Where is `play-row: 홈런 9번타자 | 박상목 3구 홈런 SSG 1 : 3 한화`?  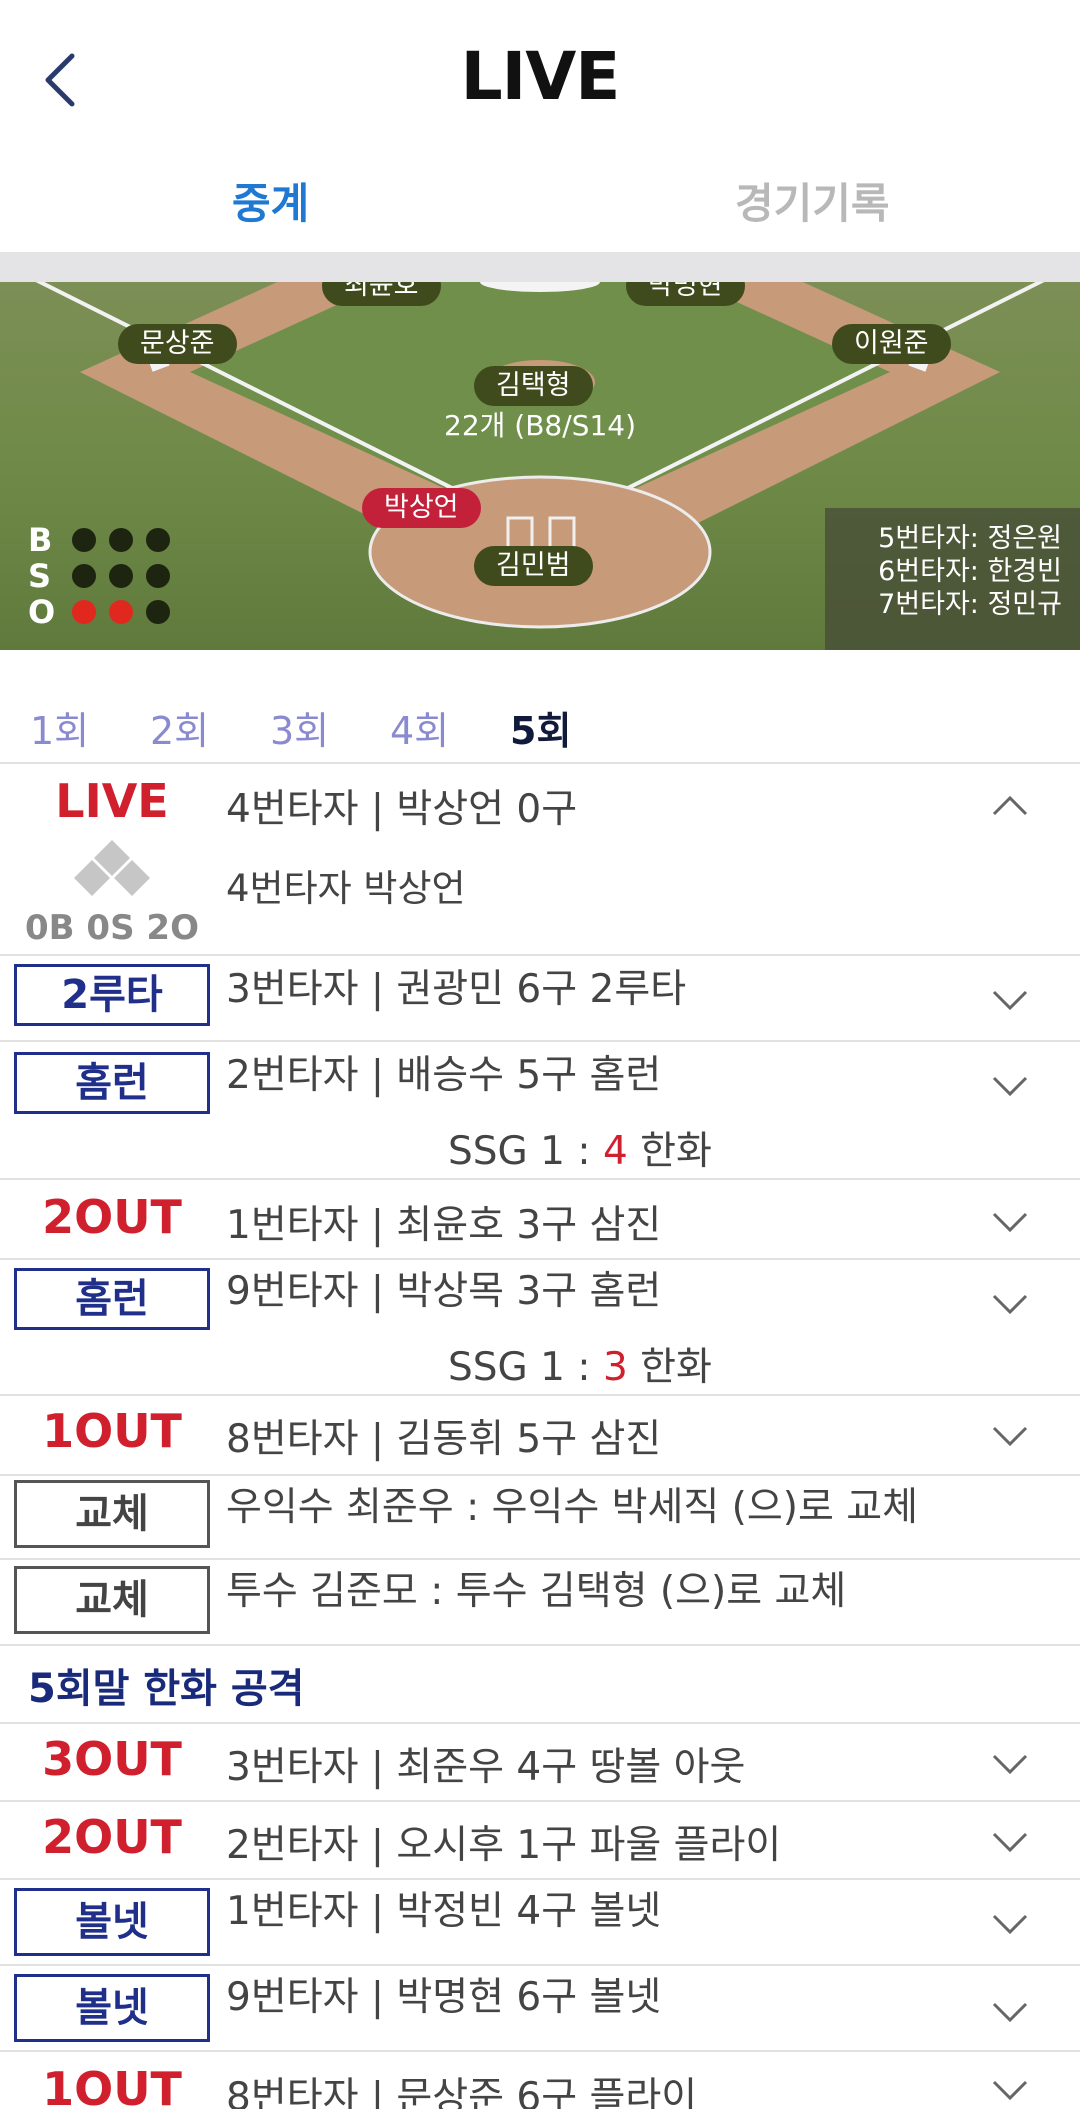 play-row: 홈런 9번타자 | 박상목 3구 홈런 SSG 1 : 3 한화 is located at coordinates (540, 1327).